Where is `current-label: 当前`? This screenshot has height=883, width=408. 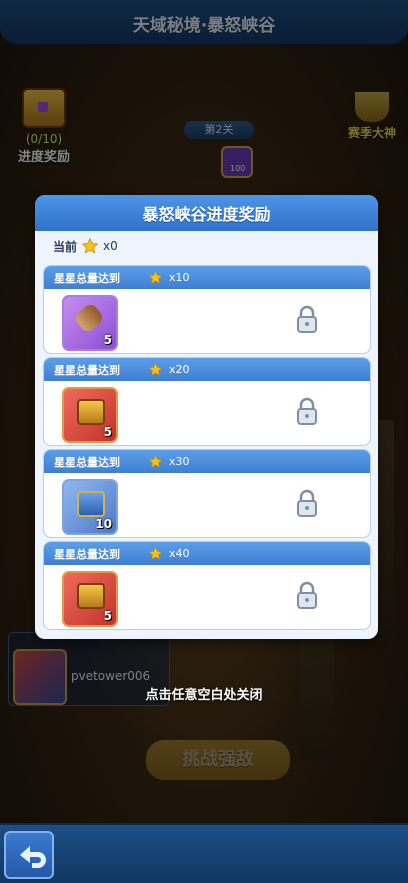
current-label: 当前 is located at coordinates (65, 246).